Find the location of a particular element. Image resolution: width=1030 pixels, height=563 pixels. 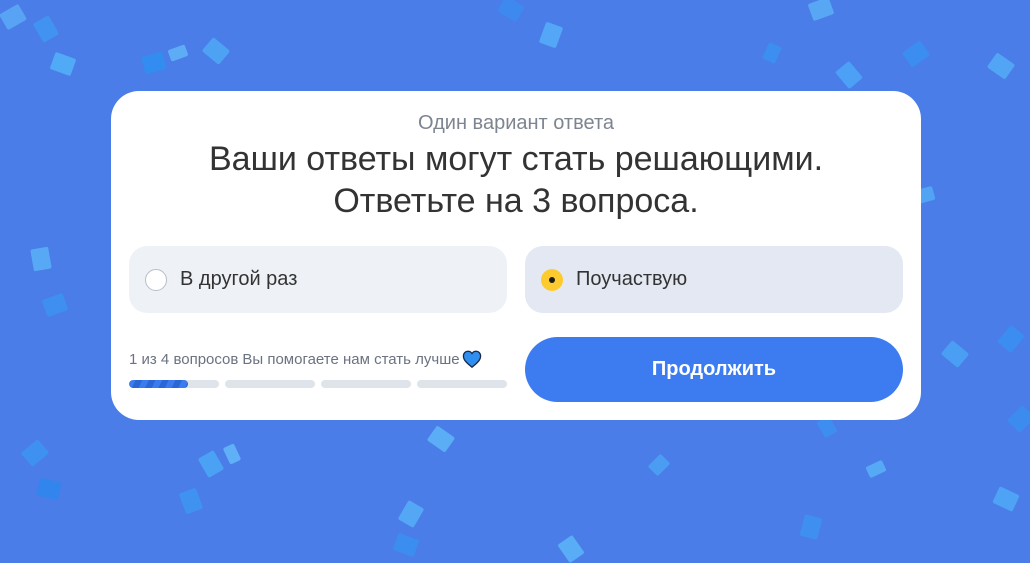

question-type-label: Один вариант ответа is located at coordinates (516, 123).